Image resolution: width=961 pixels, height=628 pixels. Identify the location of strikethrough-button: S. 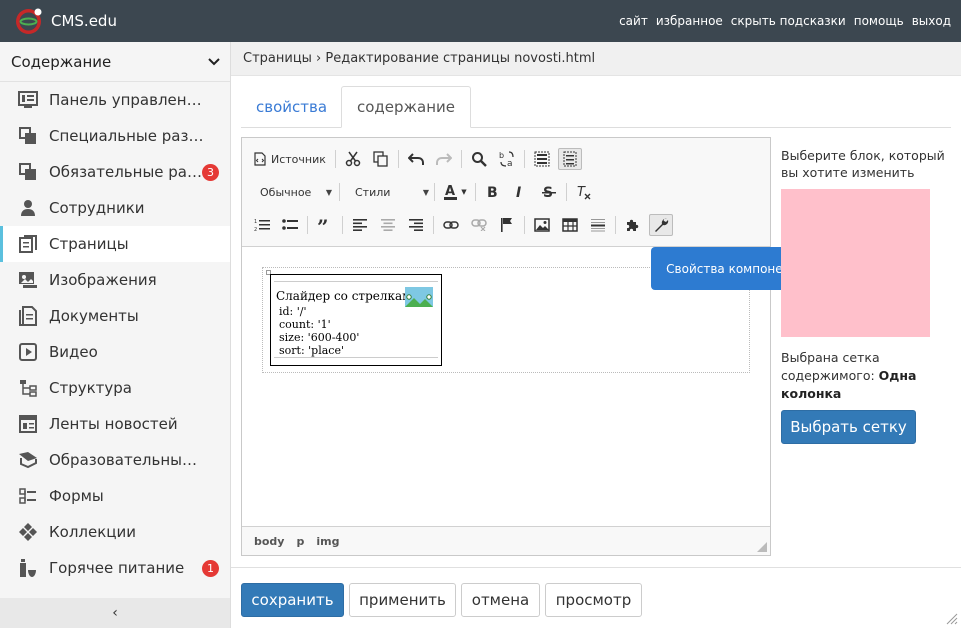
(549, 192).